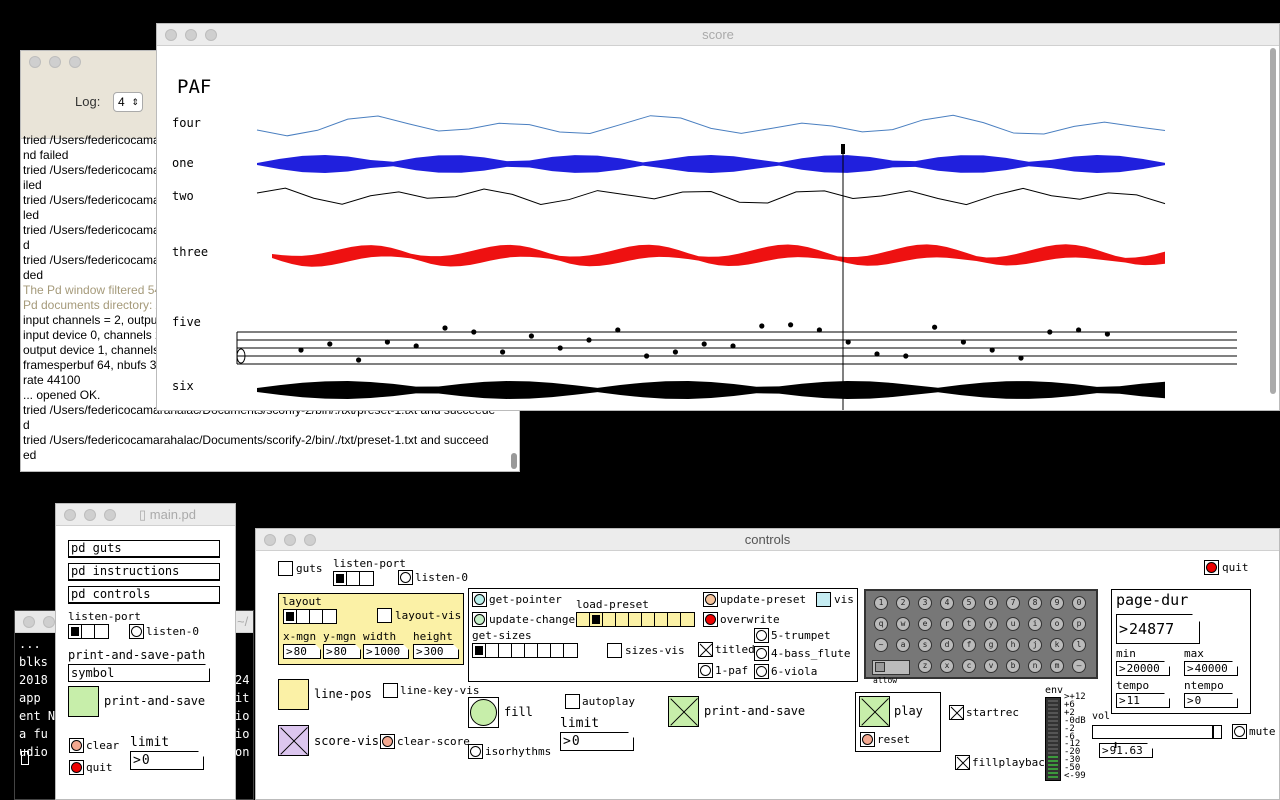 The image size is (1280, 800). Describe the element at coordinates (1143, 700) in the screenshot. I see `tempo-number: 11` at that location.